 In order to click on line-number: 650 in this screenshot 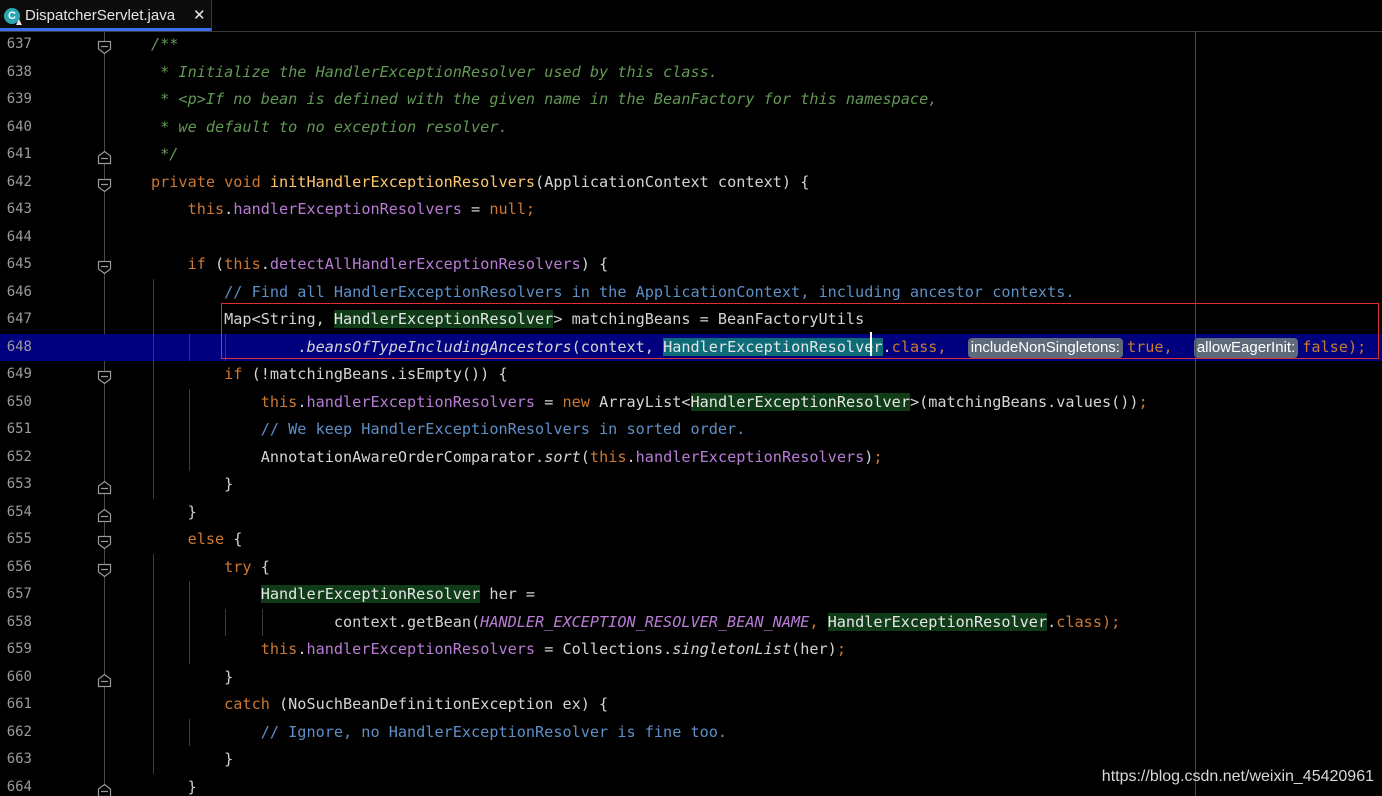, I will do `click(16, 403)`.